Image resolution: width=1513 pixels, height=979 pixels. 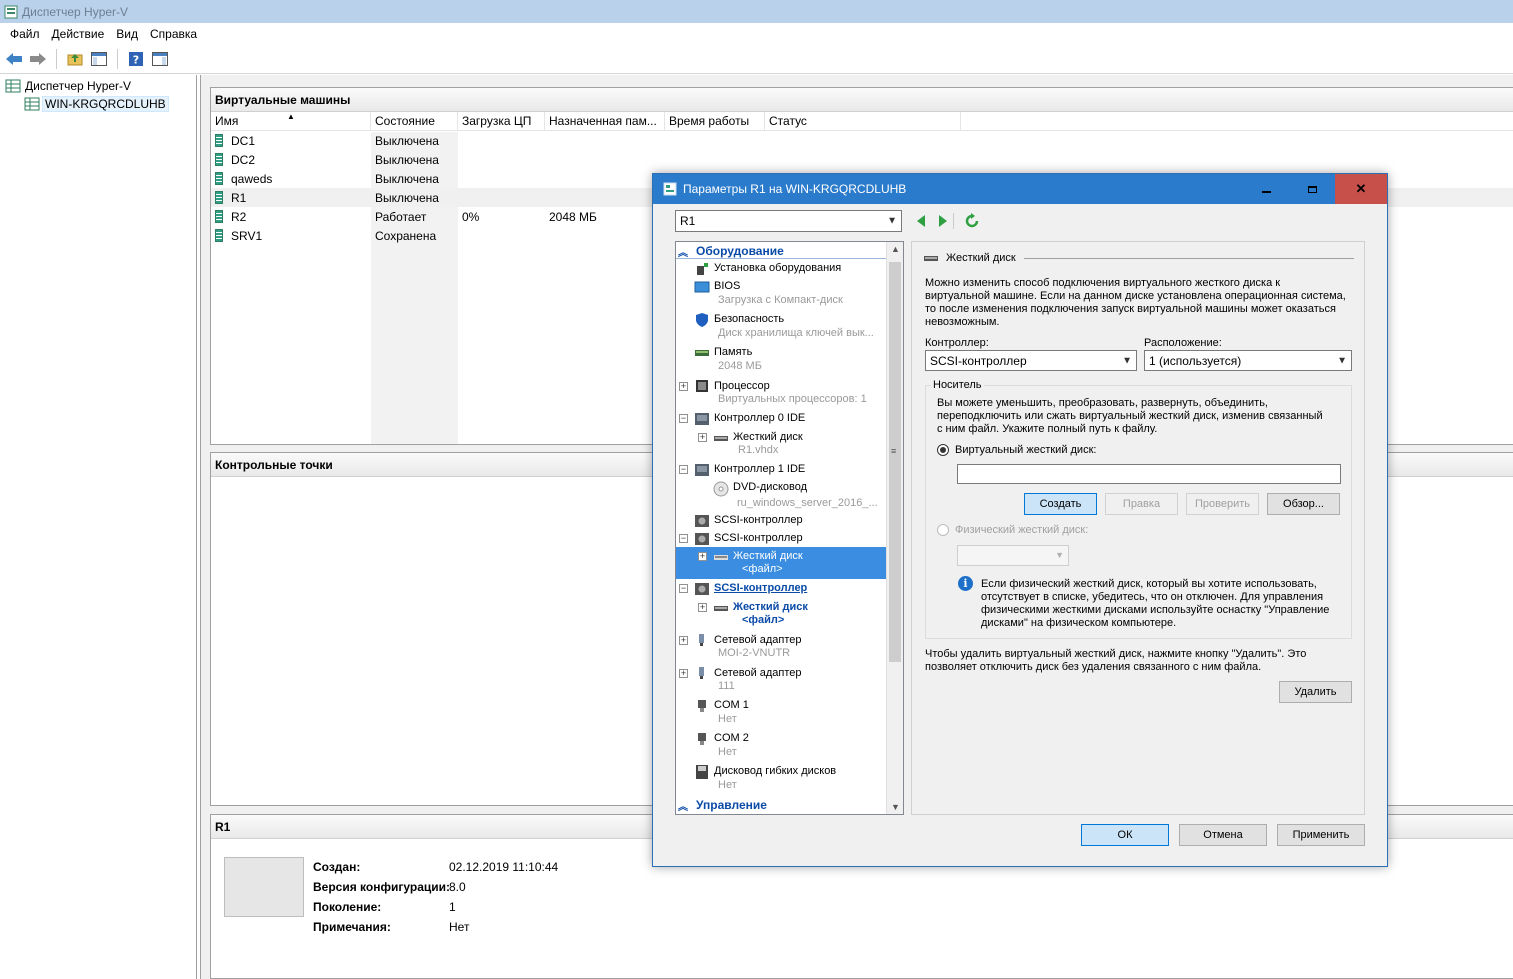 I want to click on hw-item-hard-disk-scsi-selected: + Жесткий диск <файл>, so click(x=750, y=562).